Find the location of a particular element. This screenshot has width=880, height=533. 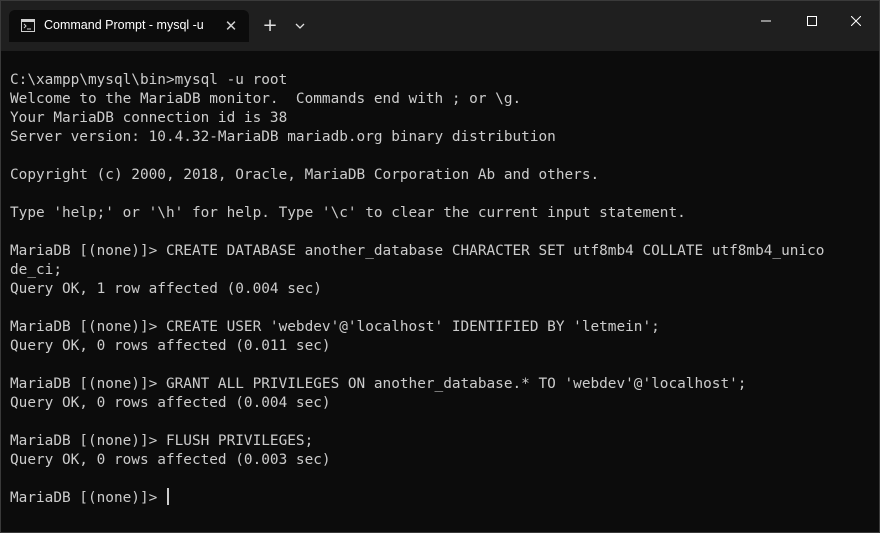

terminal-line: MariaDB [(none)]> FLUSH PRIVILEGES; is located at coordinates (162, 441).